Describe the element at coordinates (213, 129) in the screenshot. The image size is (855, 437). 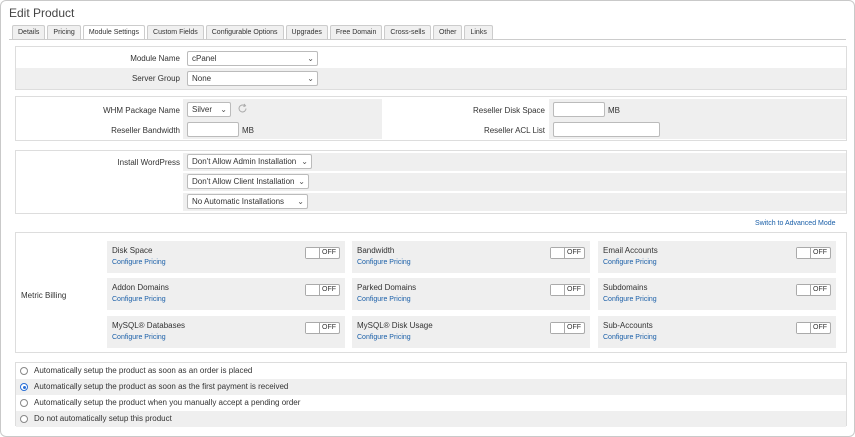
I see `reseller-bandwidth-input` at that location.